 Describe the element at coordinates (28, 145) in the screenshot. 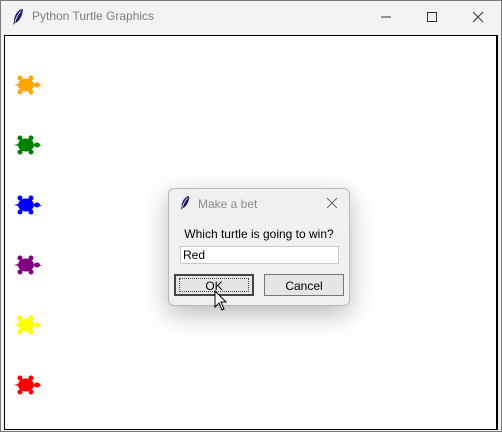

I see `green-turtle` at that location.